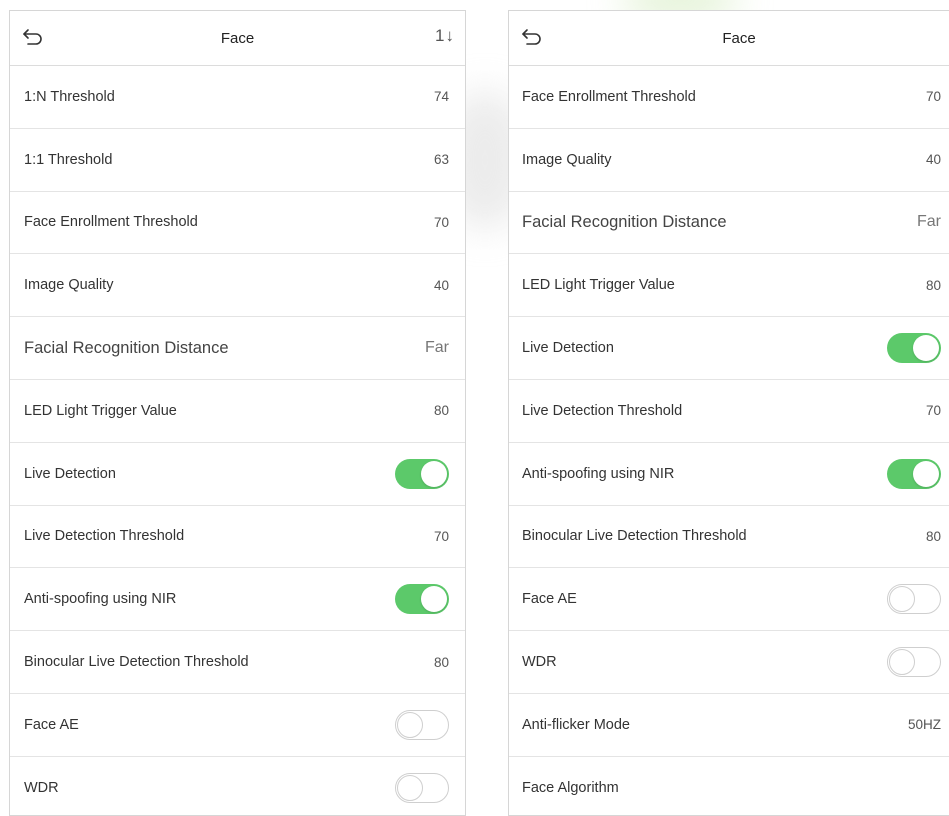 This screenshot has height=816, width=949. Describe the element at coordinates (445, 36) in the screenshot. I see `sort-icon: 1↓` at that location.